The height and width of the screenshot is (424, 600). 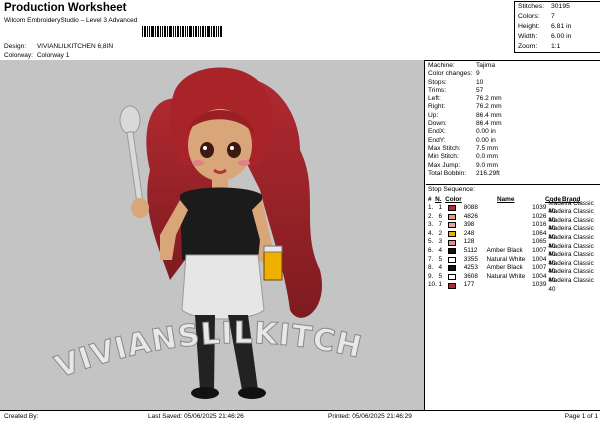 What do you see at coordinates (506, 199) in the screenshot?
I see `header-name: Name` at bounding box center [506, 199].